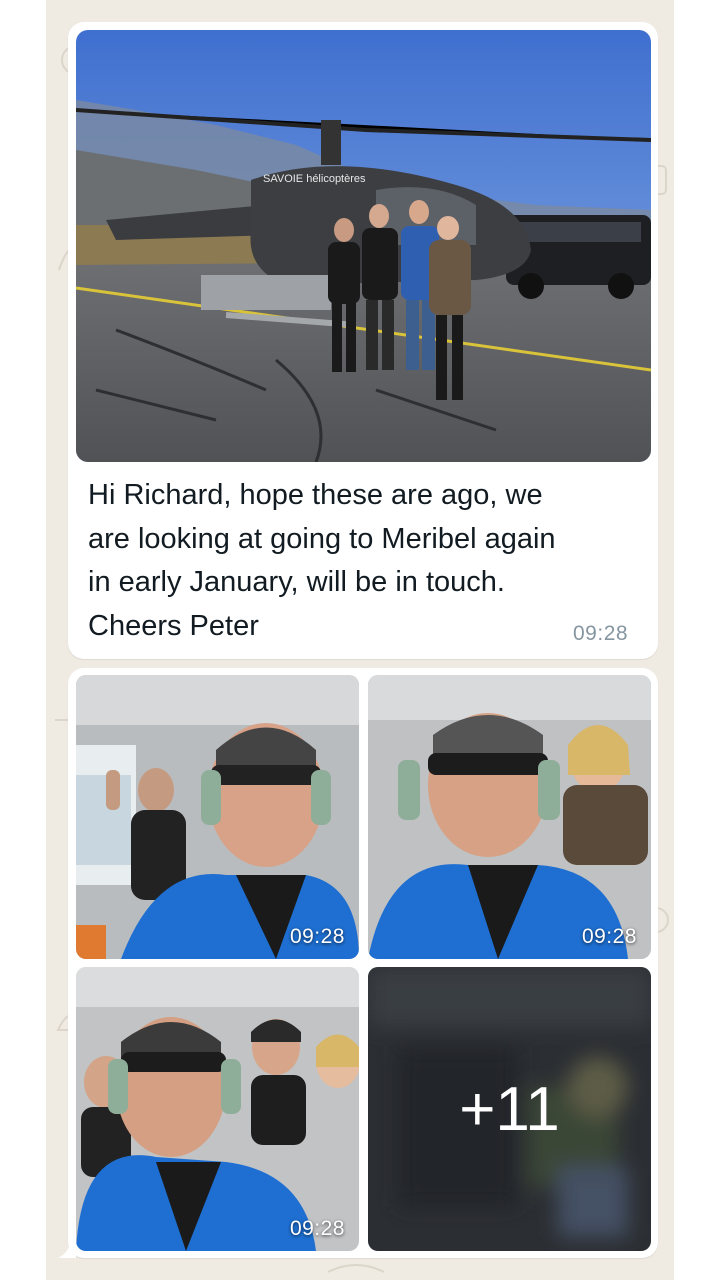 The width and height of the screenshot is (720, 1280). Describe the element at coordinates (609, 936) in the screenshot. I see `album-photo-2-timestamp: 09:28` at that location.